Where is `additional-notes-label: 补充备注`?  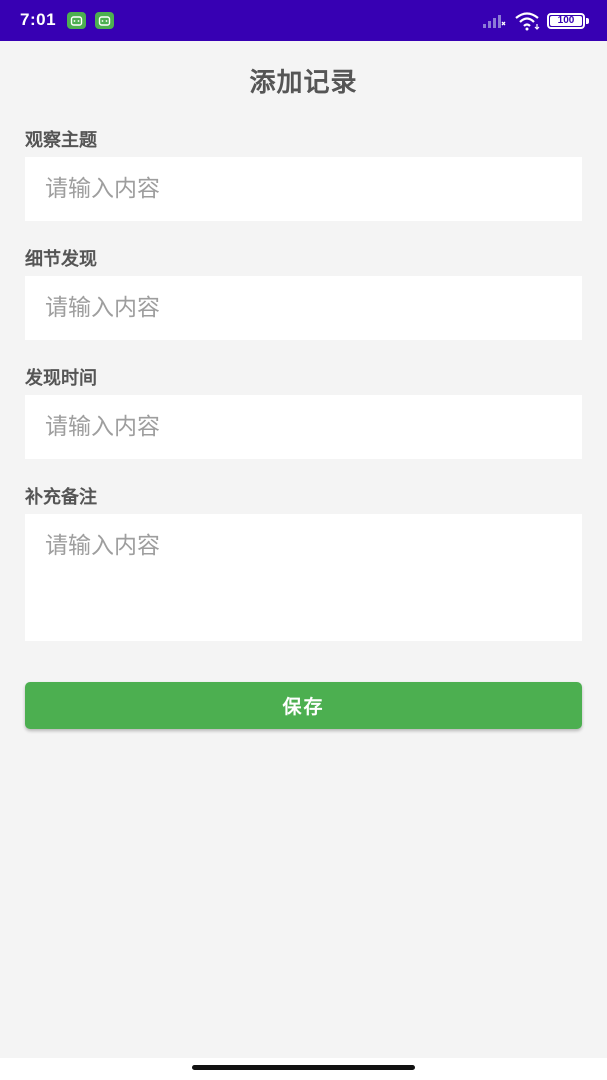 additional-notes-label: 补充备注 is located at coordinates (61, 497).